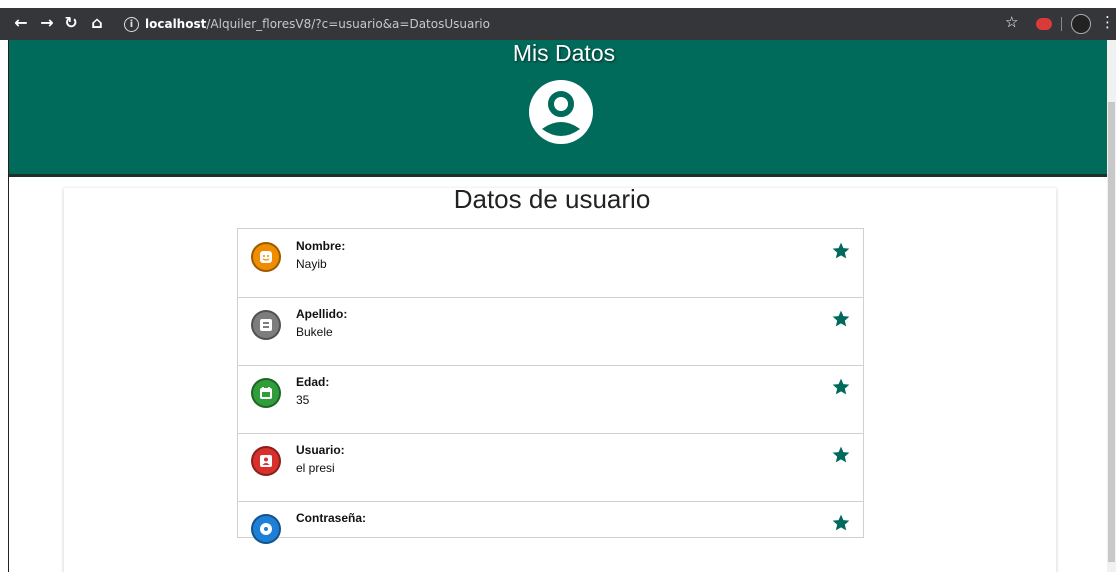  What do you see at coordinates (313, 382) in the screenshot?
I see `item-label: Edad:` at bounding box center [313, 382].